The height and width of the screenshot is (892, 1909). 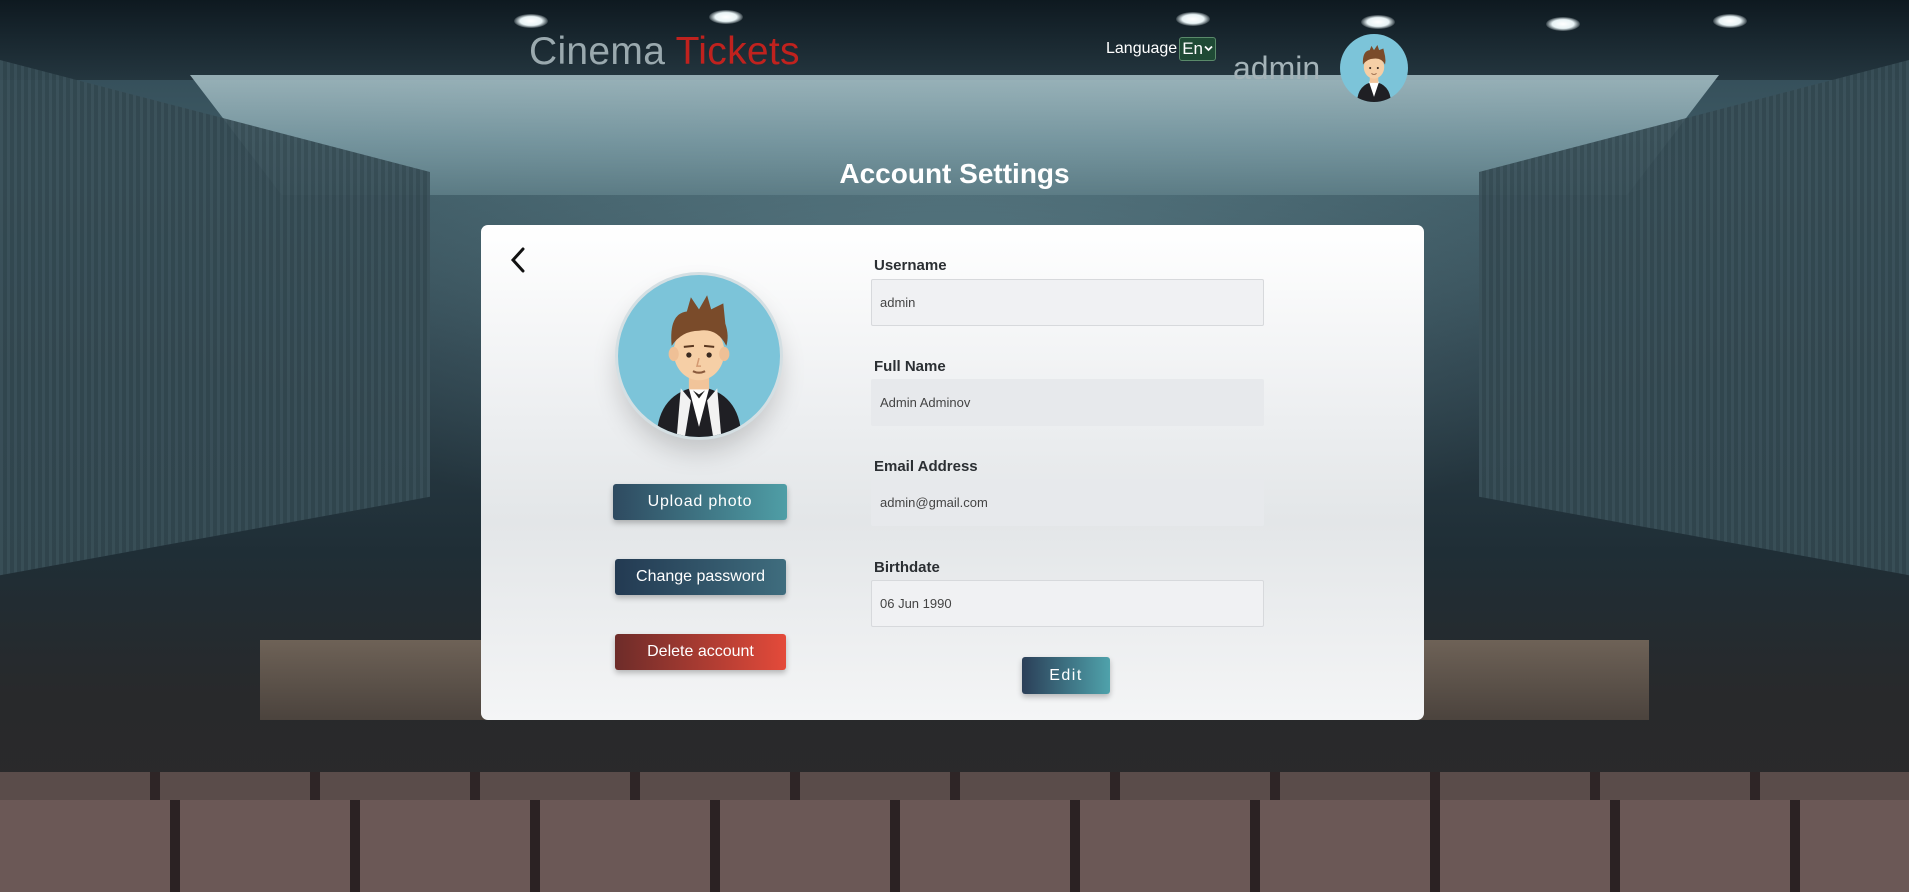 What do you see at coordinates (910, 265) in the screenshot?
I see `username-label: Username` at bounding box center [910, 265].